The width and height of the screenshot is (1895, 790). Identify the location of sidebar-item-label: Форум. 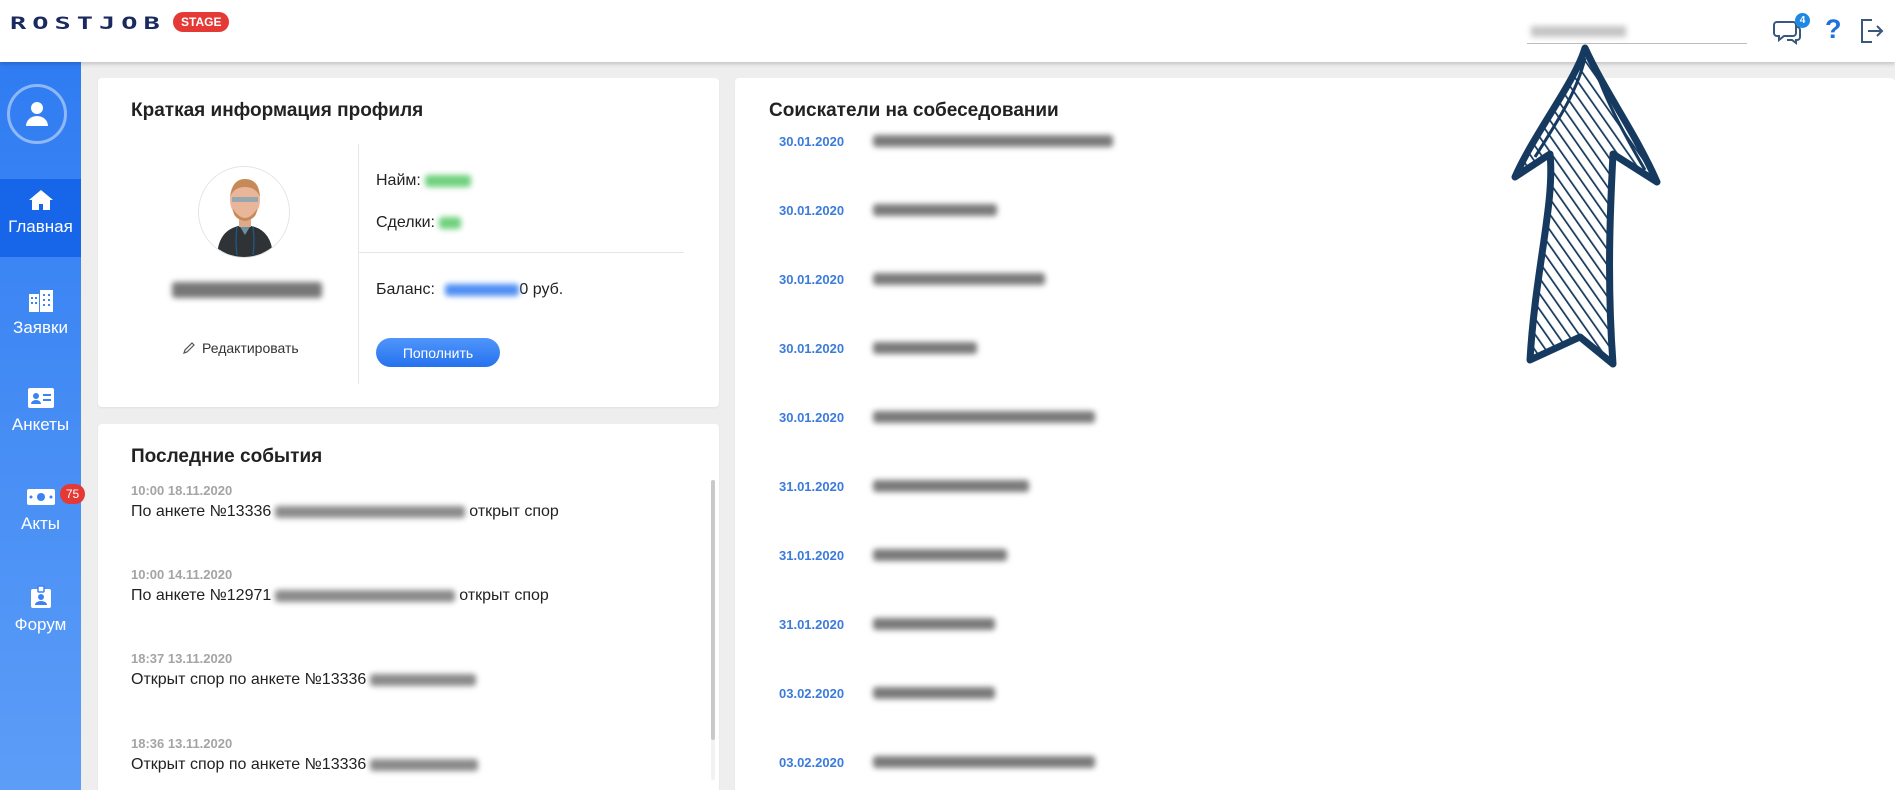
(40, 624).